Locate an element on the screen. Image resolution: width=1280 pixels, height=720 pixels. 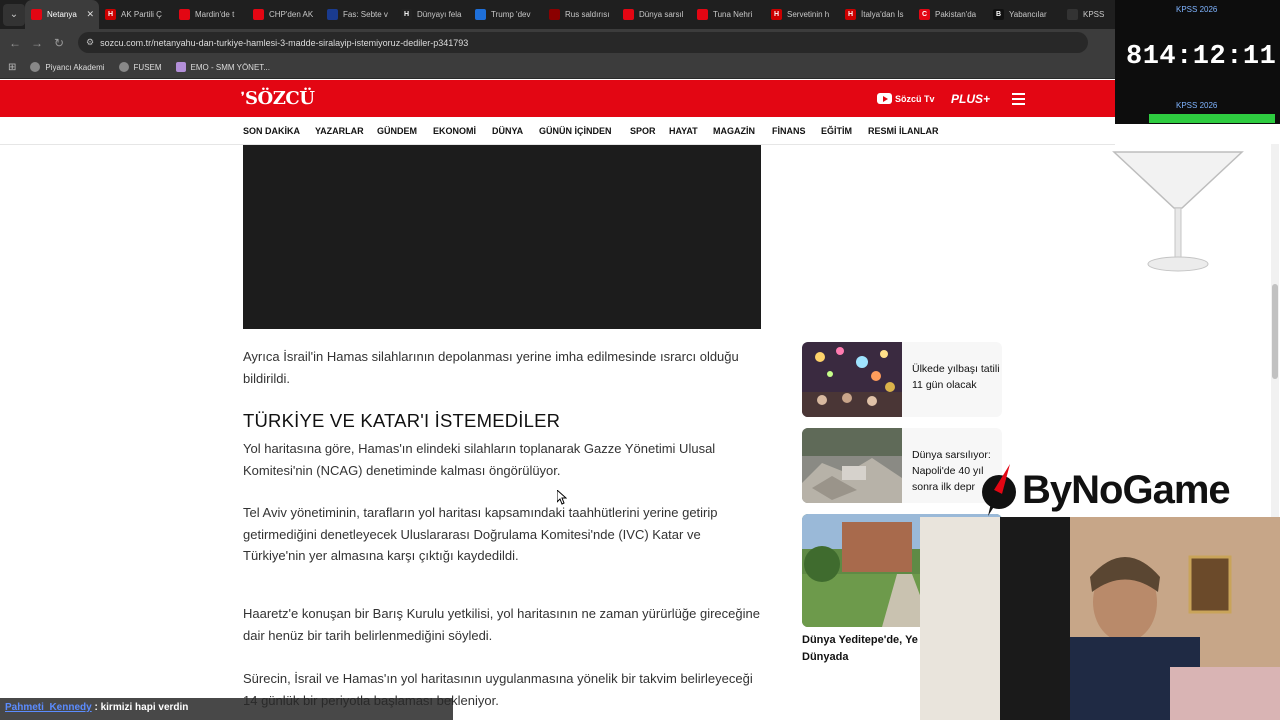
browser-tab: H AK Partili Ç is located at coordinates (136, 14).